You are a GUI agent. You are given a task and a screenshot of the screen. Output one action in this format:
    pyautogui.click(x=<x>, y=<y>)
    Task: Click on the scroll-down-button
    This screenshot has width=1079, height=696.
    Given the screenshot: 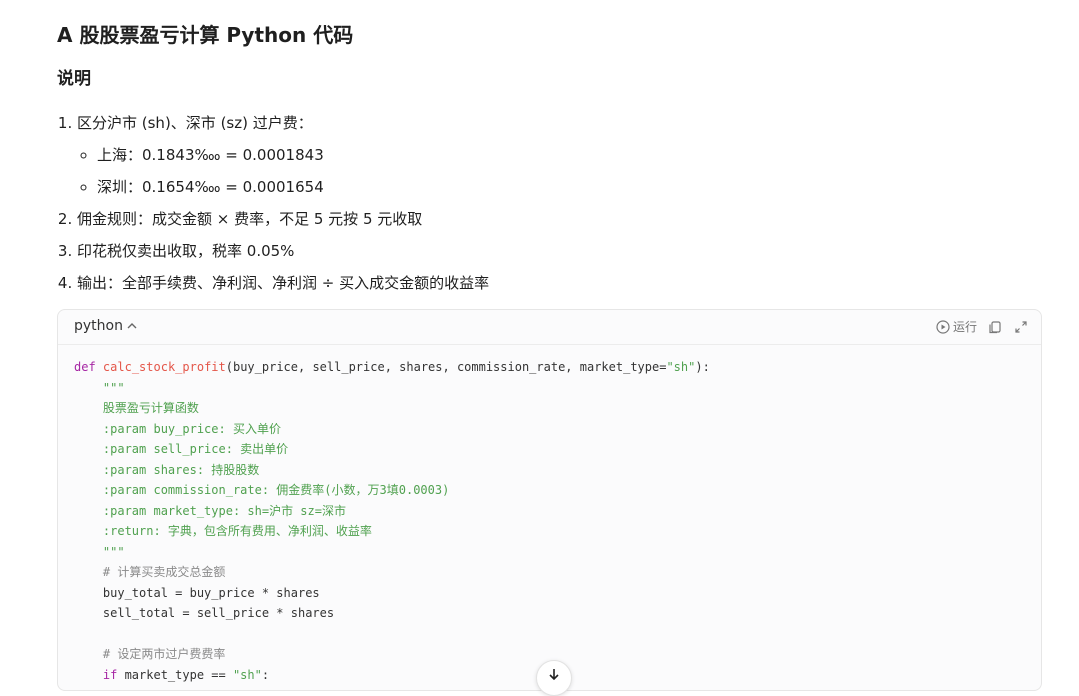 What is the action you would take?
    pyautogui.click(x=554, y=678)
    